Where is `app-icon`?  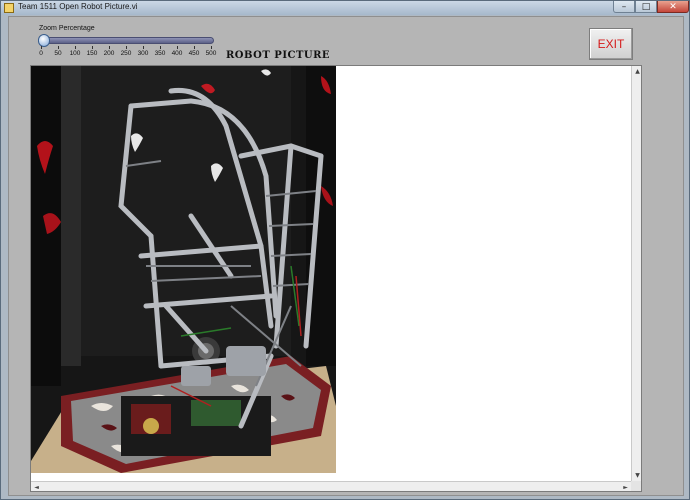 app-icon is located at coordinates (9, 8).